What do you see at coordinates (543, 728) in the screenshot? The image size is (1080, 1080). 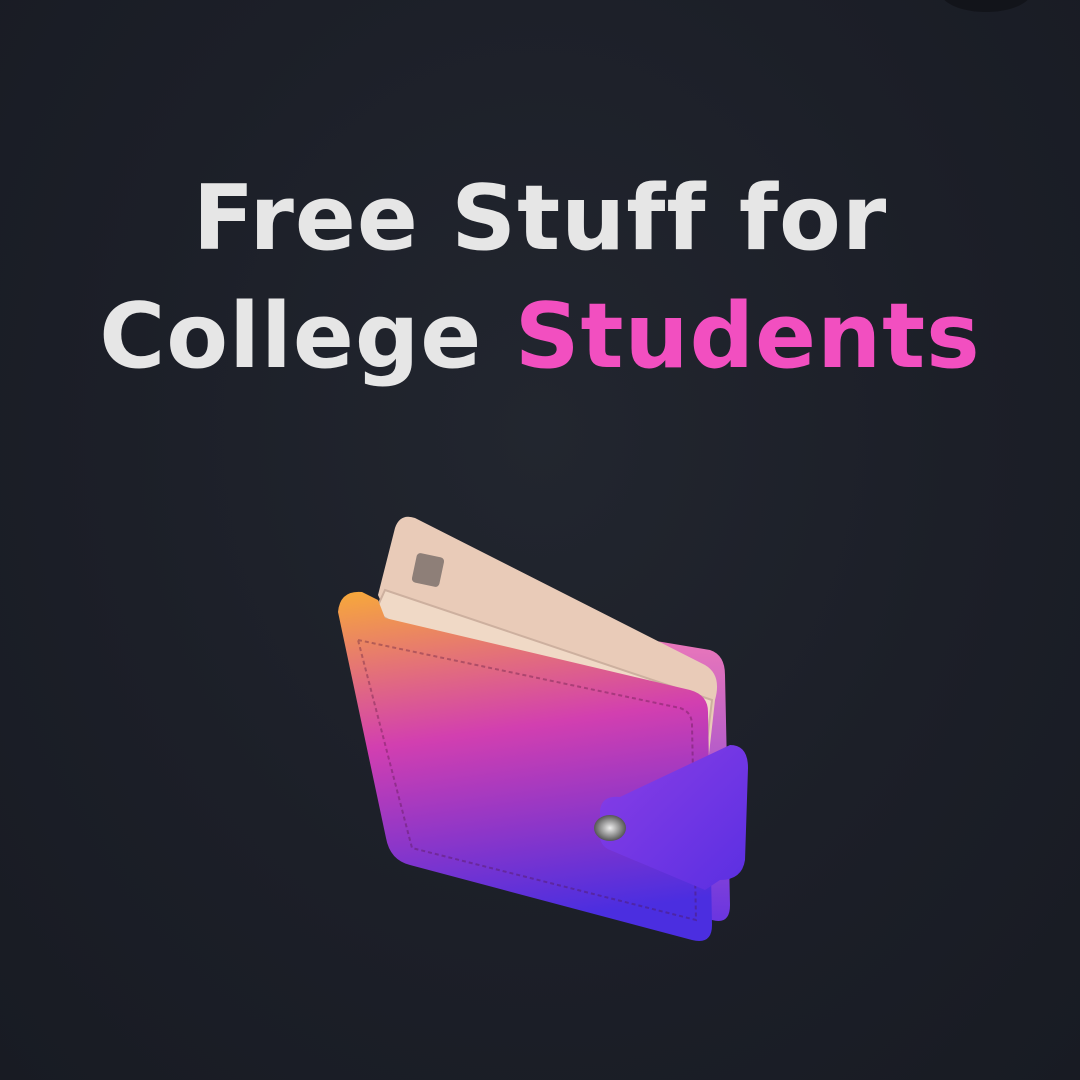 I see `wallet-with-cards-icon` at bounding box center [543, 728].